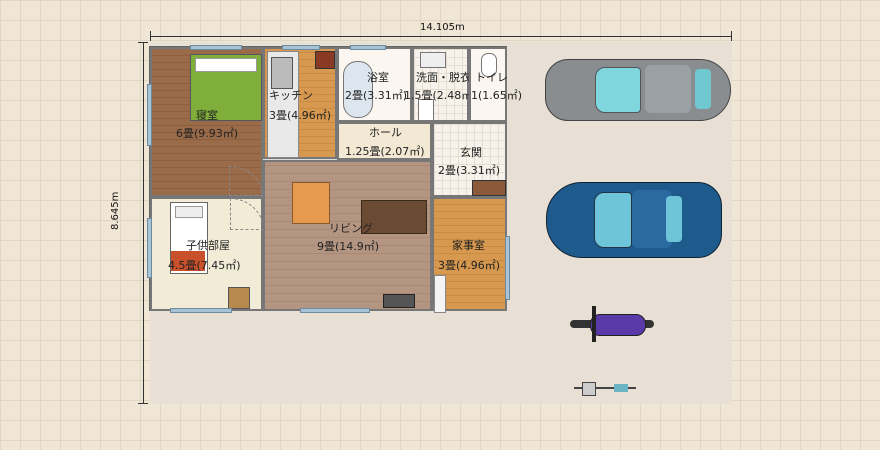 The image size is (880, 450). What do you see at coordinates (441, 36) in the screenshot?
I see `width-dimension-line` at bounding box center [441, 36].